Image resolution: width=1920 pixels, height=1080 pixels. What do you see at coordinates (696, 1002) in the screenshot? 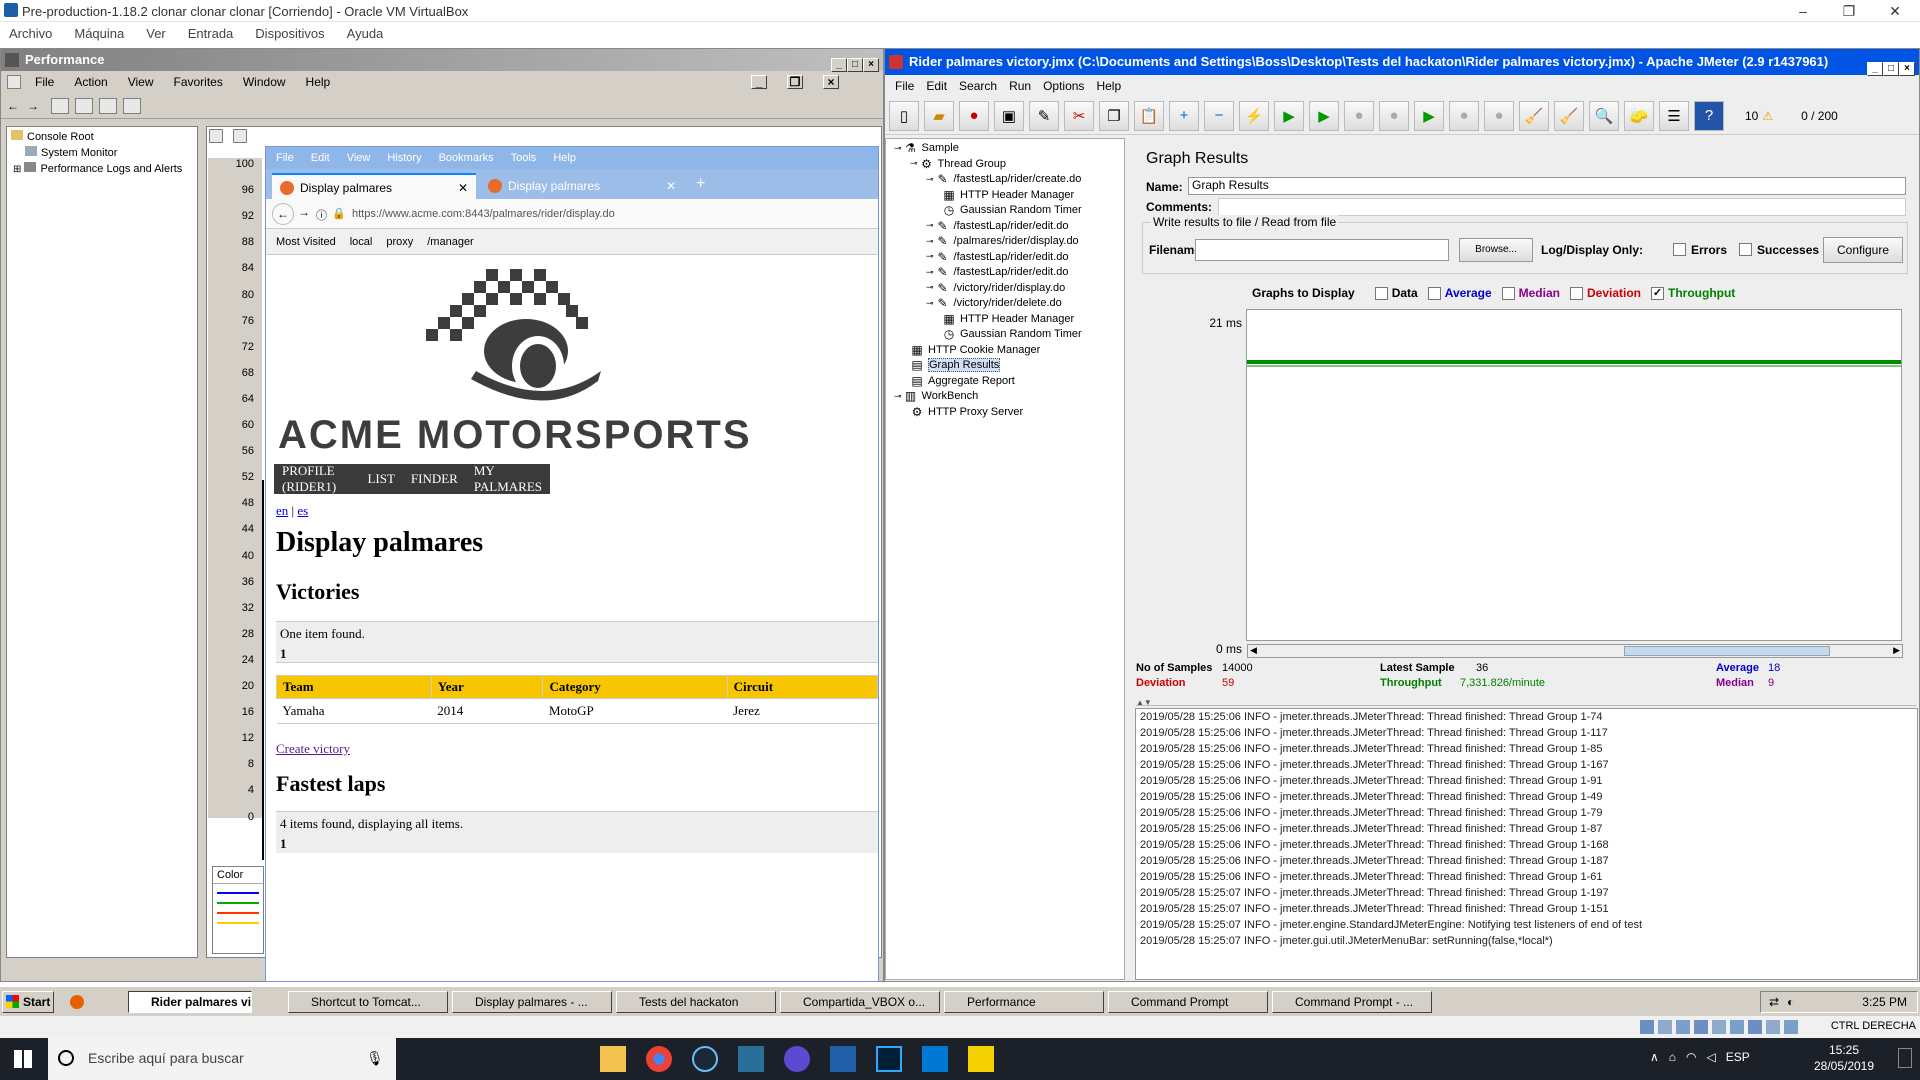
I see `taskbar-explorer: Tests del hackaton` at bounding box center [696, 1002].